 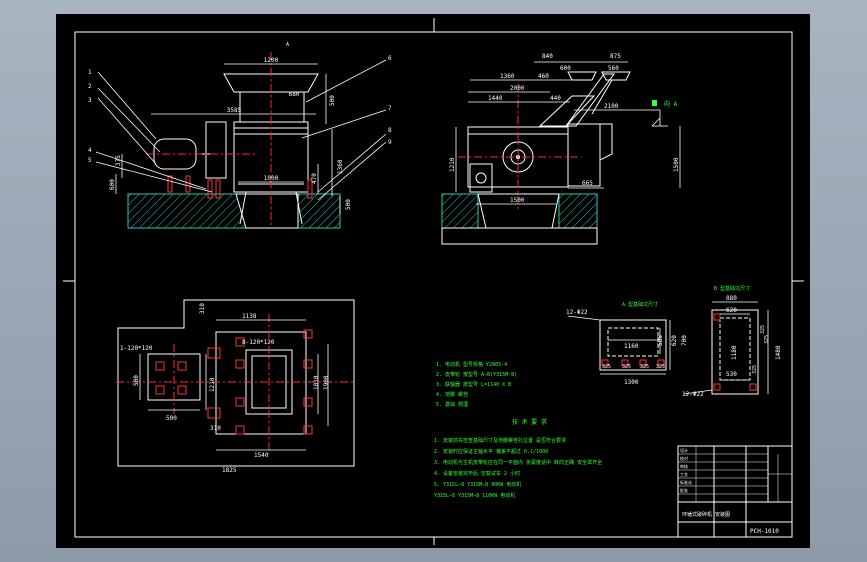 I want to click on dimension-label: 1810, so click(x=316, y=382).